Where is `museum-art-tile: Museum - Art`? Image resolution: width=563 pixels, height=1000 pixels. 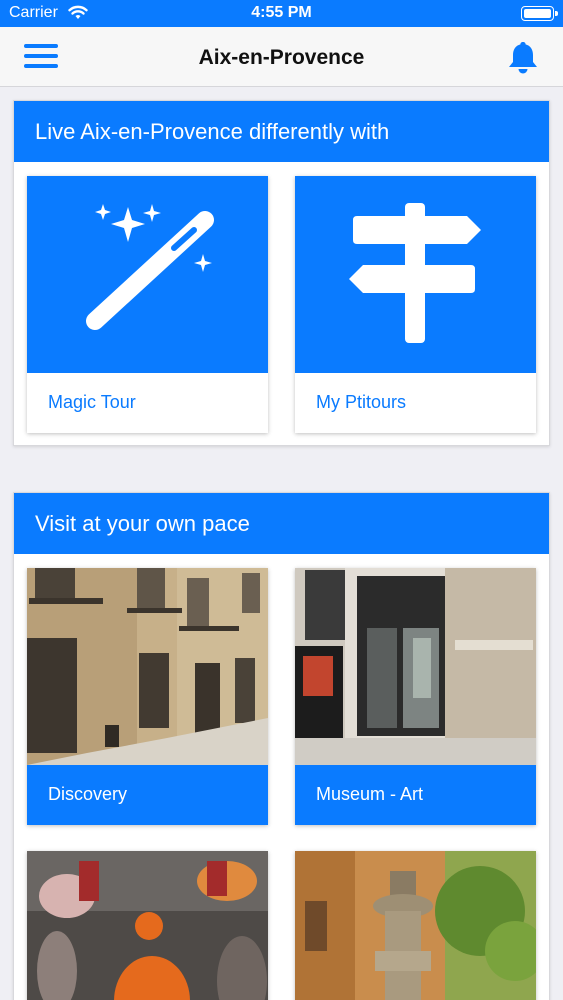 museum-art-tile: Museum - Art is located at coordinates (415, 696).